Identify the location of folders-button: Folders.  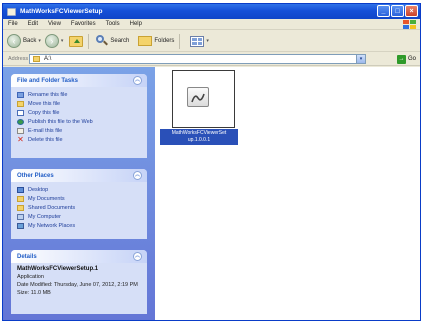
(153, 41).